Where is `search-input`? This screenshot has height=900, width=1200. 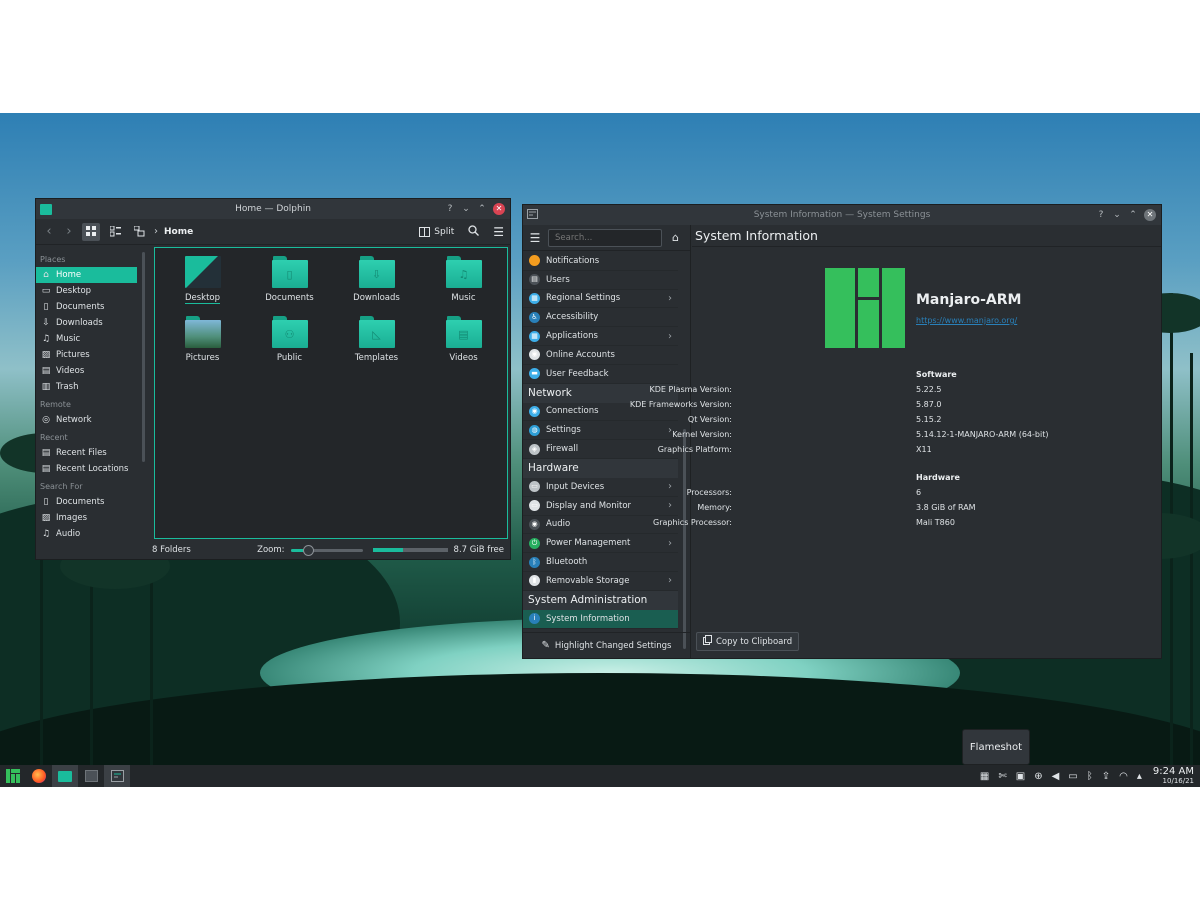 search-input is located at coordinates (605, 237).